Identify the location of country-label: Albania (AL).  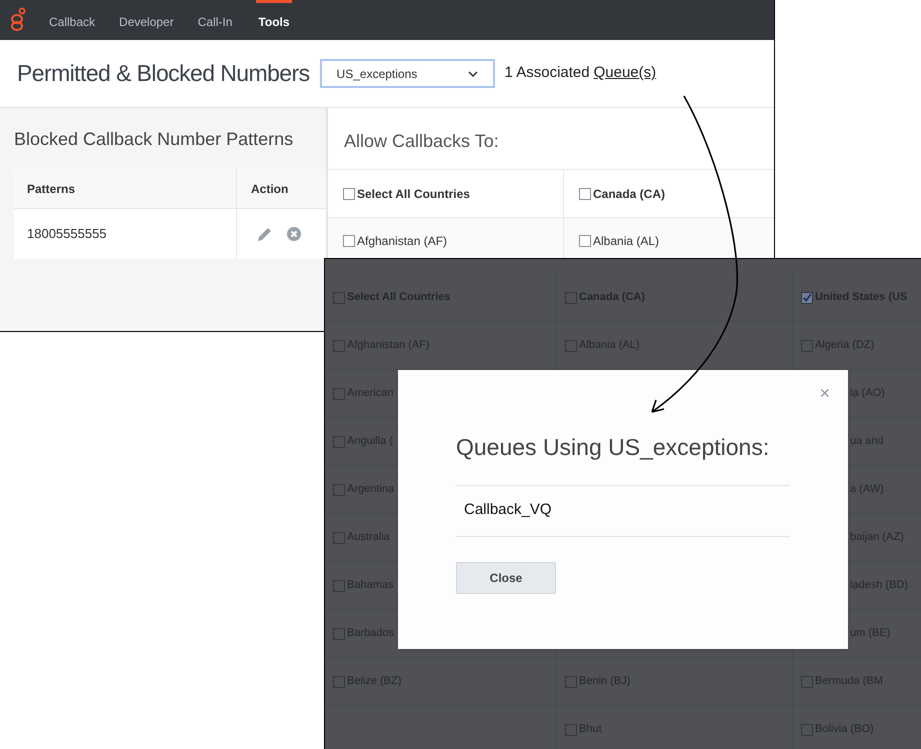
(626, 241).